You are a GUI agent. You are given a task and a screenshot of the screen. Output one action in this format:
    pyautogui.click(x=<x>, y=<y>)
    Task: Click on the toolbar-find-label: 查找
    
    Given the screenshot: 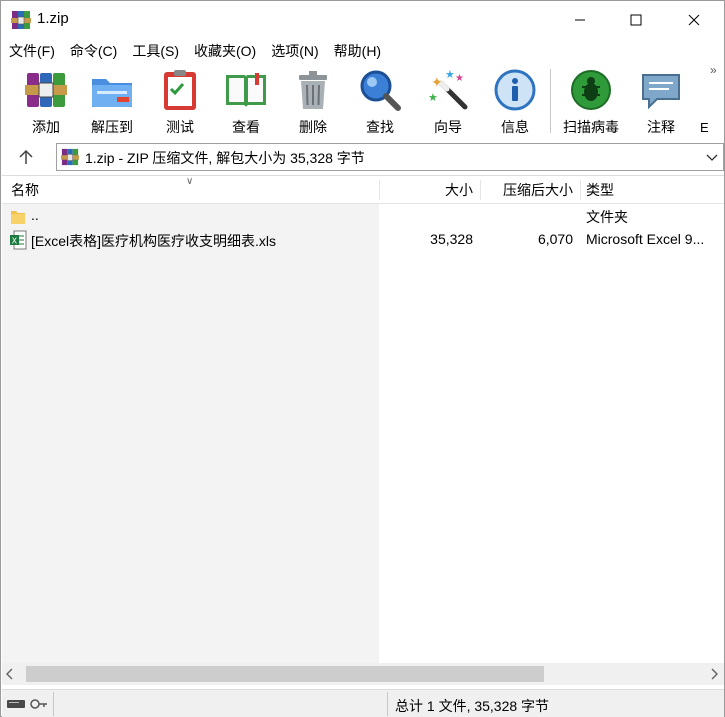 What is the action you would take?
    pyautogui.click(x=380, y=127)
    